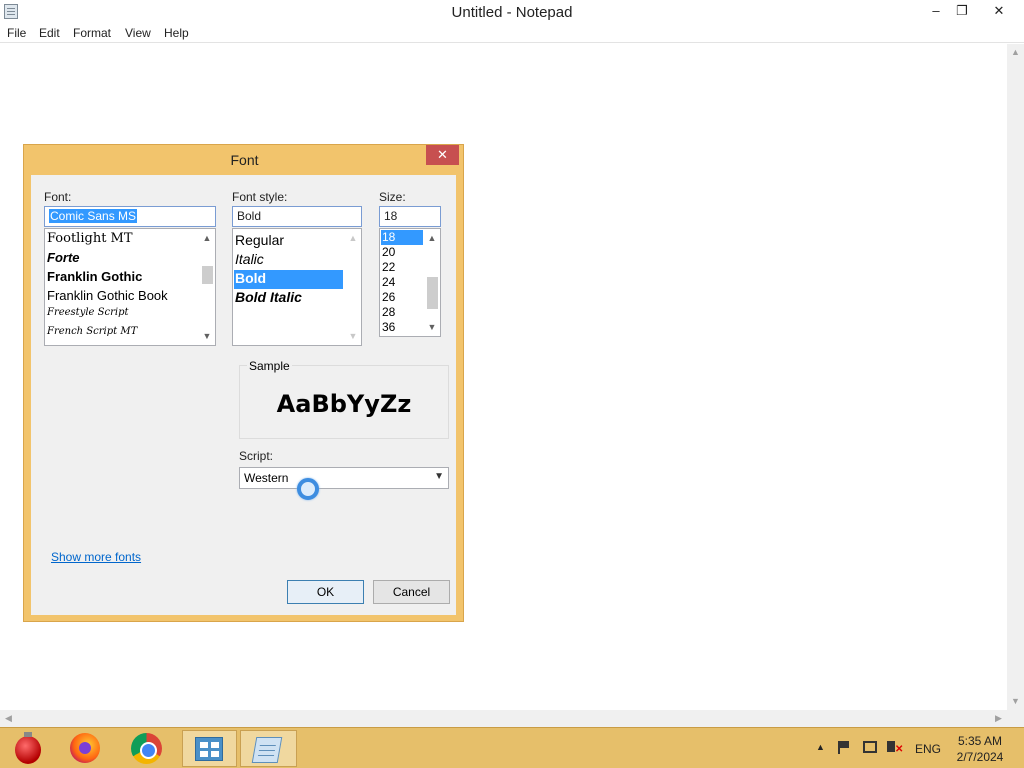  Describe the element at coordinates (58, 197) in the screenshot. I see `font-label: Font:` at that location.